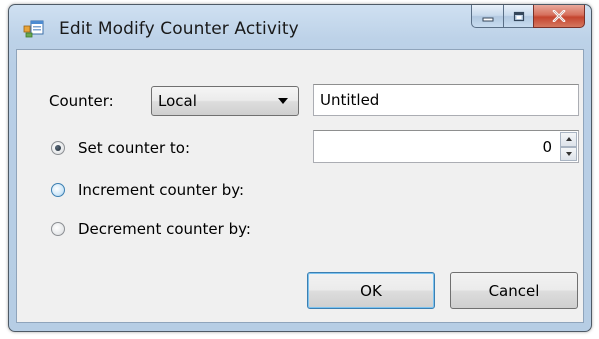 This screenshot has width=599, height=339. Describe the element at coordinates (300, 27) in the screenshot. I see `title-bar: Edit Modify Counter Activity` at that location.